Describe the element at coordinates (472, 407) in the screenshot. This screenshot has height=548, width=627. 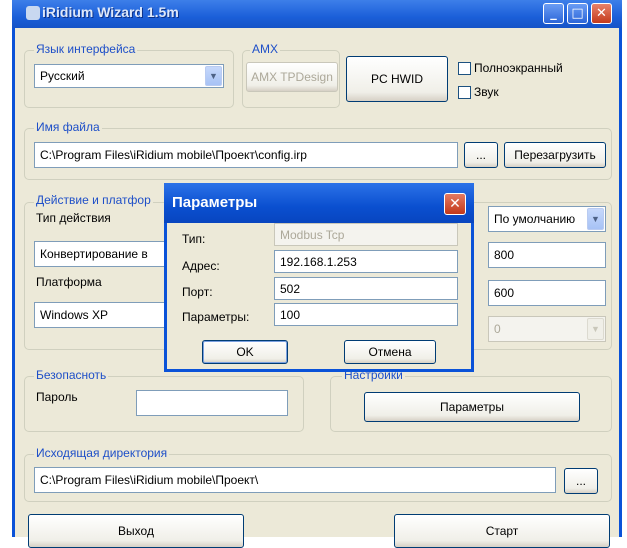
I see `settings-params-button: Параметры` at that location.